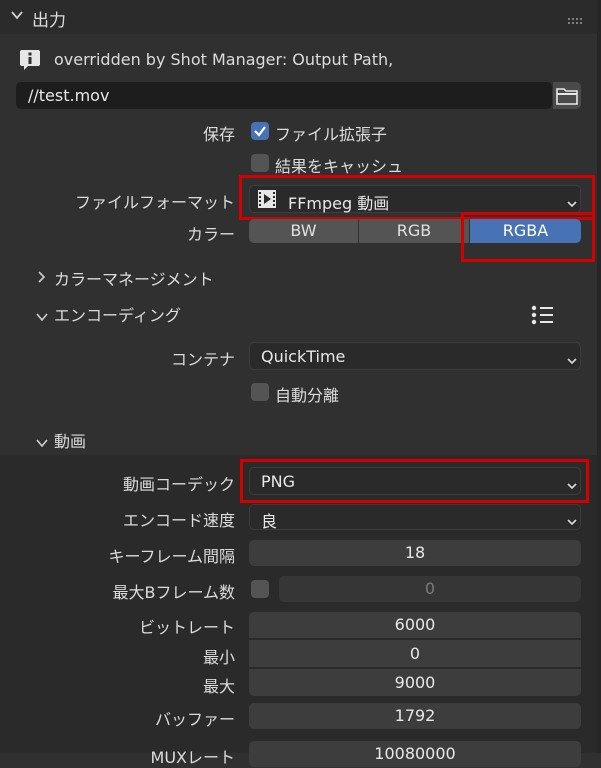 The height and width of the screenshot is (768, 601). I want to click on container-dropdown: QuickTime, so click(415, 356).